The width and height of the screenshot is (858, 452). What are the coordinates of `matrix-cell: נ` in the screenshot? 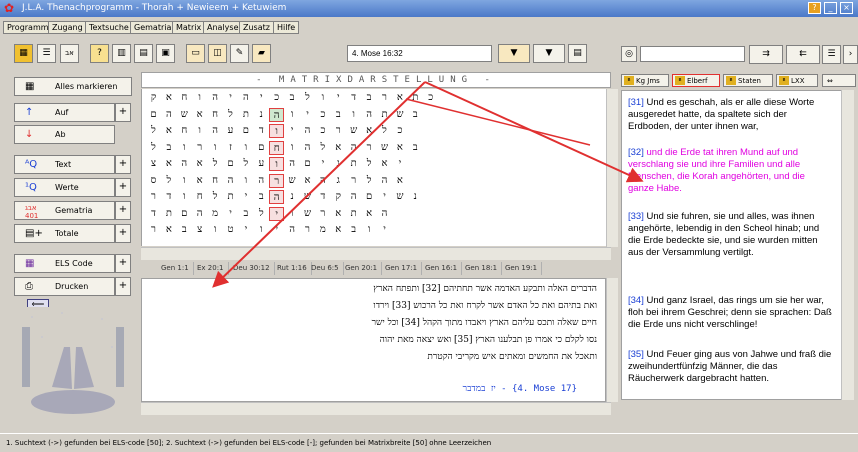 It's located at (292, 197).